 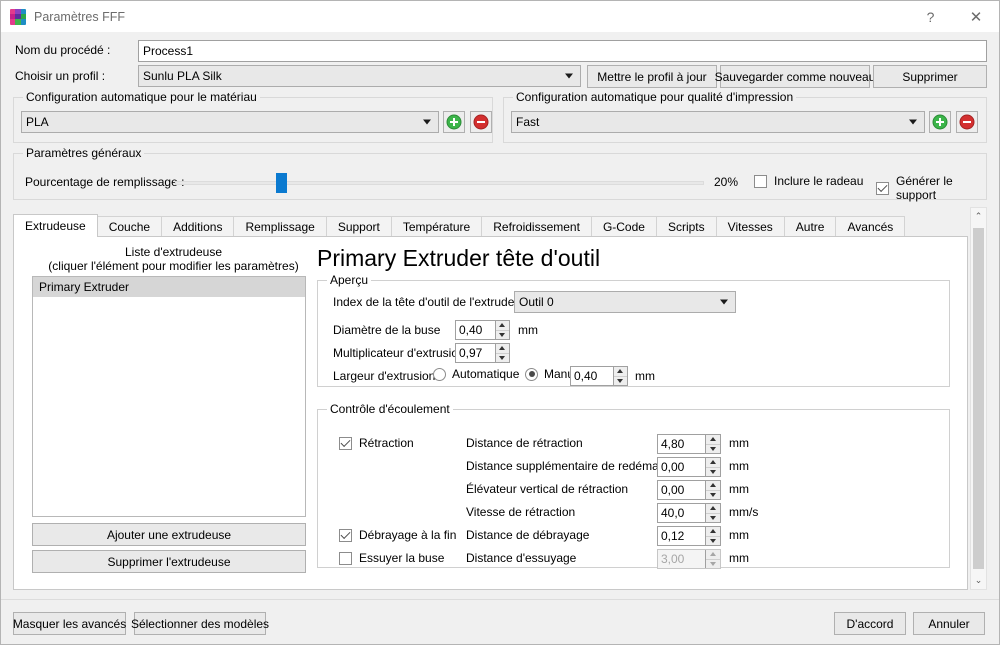 I want to click on tab-refroidissement: Refroidissement, so click(x=536, y=226).